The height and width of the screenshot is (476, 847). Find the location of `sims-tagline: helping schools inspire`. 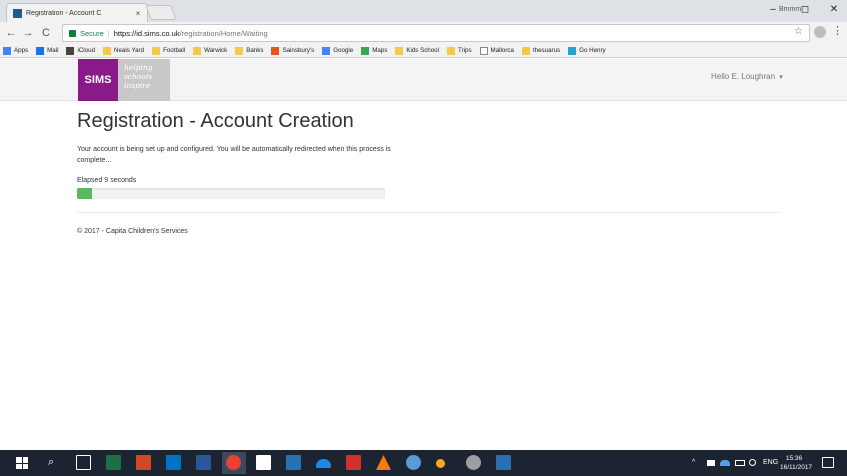

sims-tagline: helping schools inspire is located at coordinates (144, 80).